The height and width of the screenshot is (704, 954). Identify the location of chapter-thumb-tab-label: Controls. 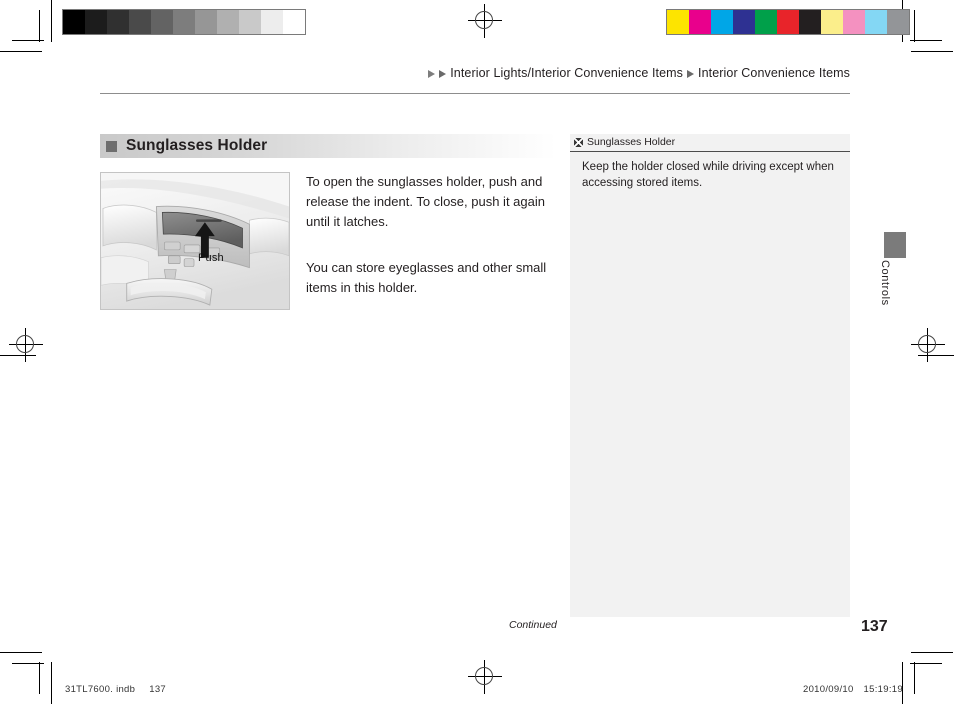
(885, 283).